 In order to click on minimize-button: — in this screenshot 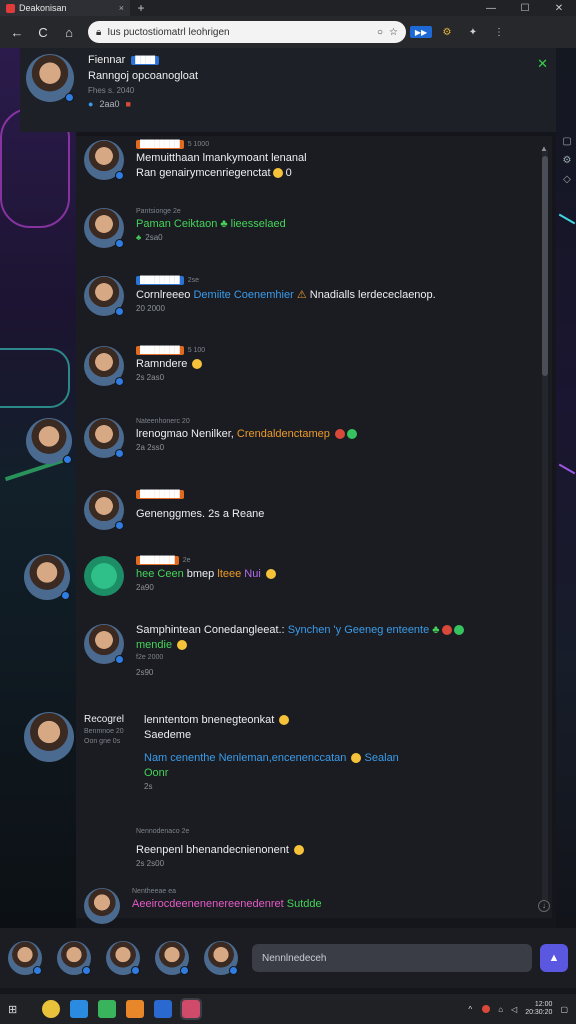, I will do `click(491, 8)`.